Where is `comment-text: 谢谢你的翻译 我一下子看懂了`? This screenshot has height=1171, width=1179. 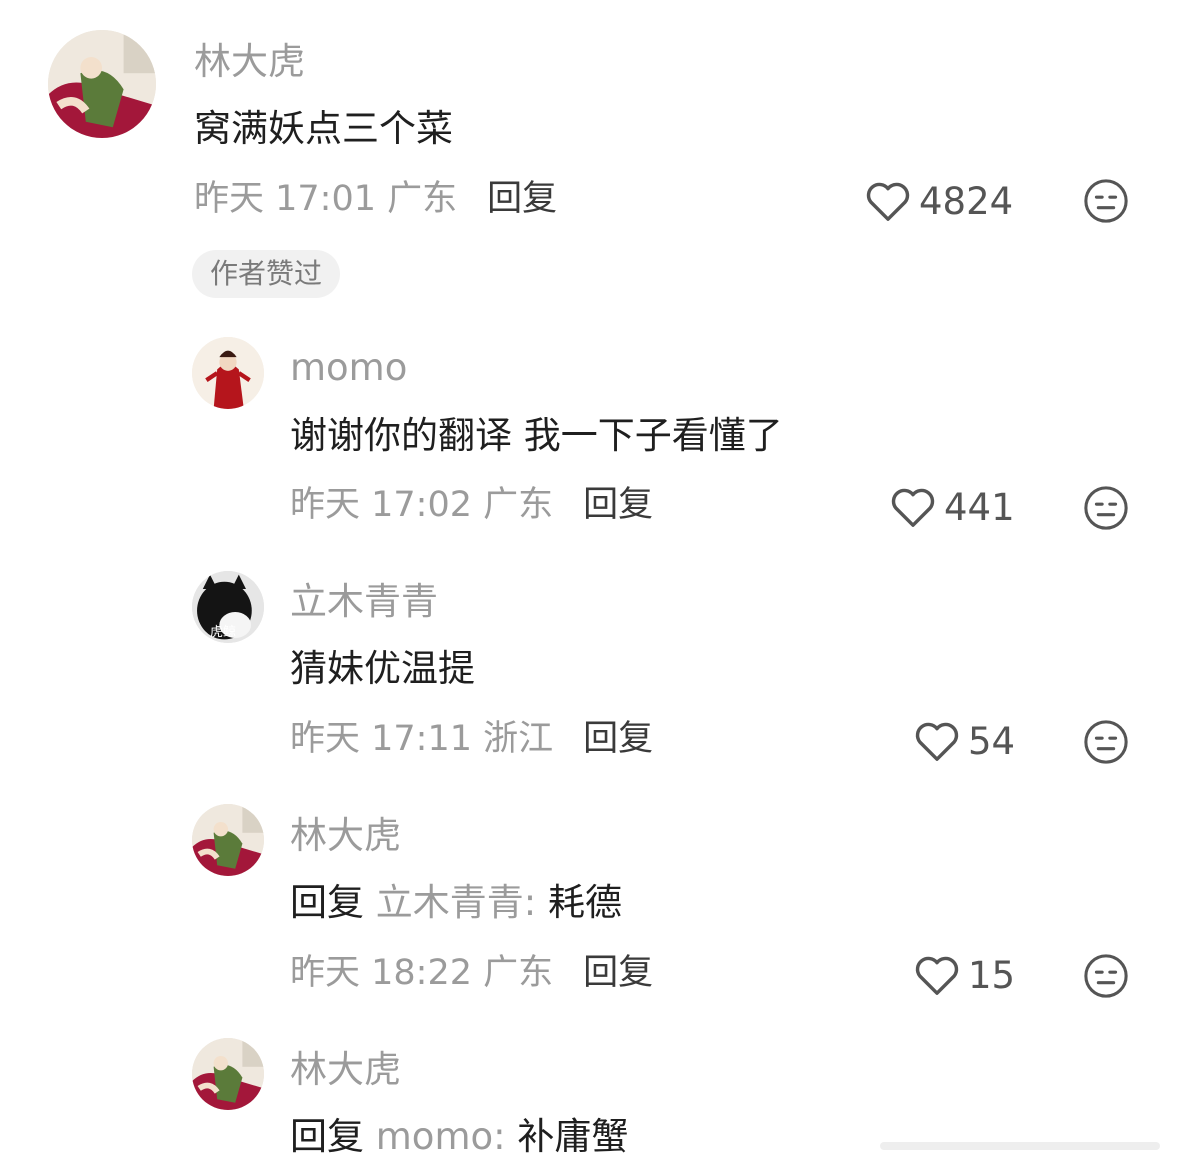
comment-text: 谢谢你的翻译 我一下子看懂了 is located at coordinates (536, 435).